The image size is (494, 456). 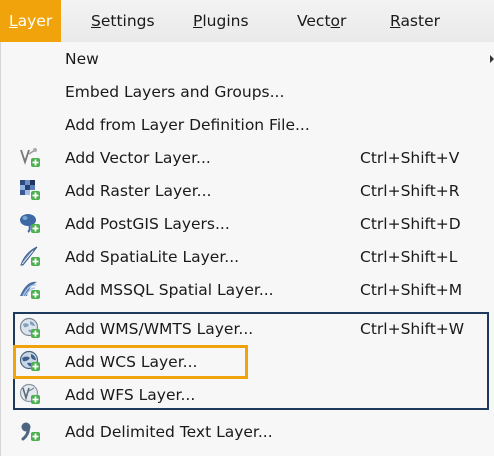 I want to click on submenu-arrow-icon, so click(x=492, y=59).